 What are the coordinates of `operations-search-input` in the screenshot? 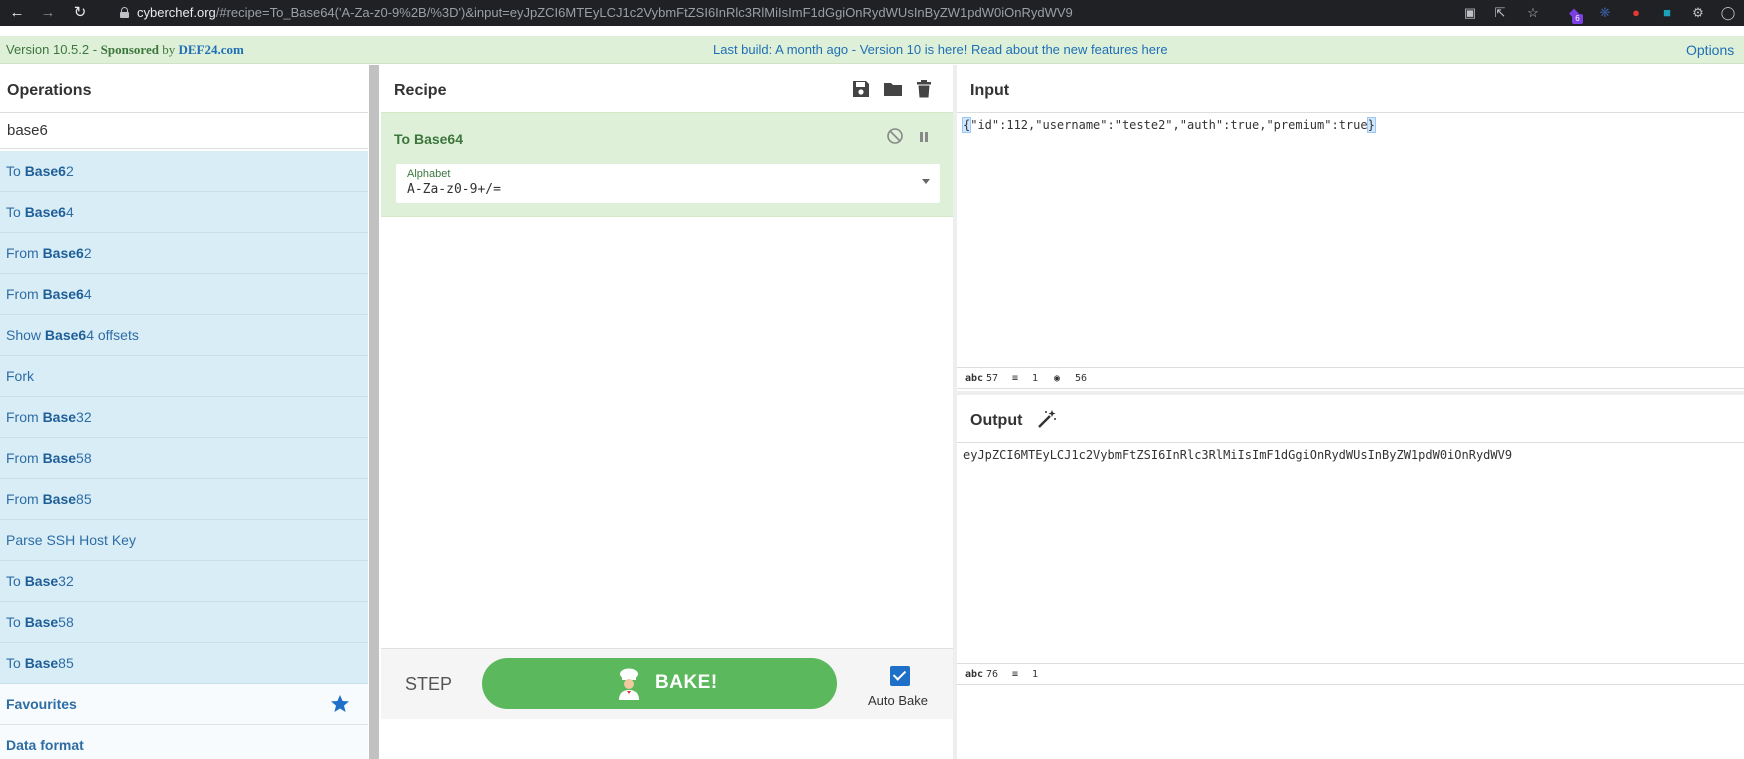 It's located at (184, 130).